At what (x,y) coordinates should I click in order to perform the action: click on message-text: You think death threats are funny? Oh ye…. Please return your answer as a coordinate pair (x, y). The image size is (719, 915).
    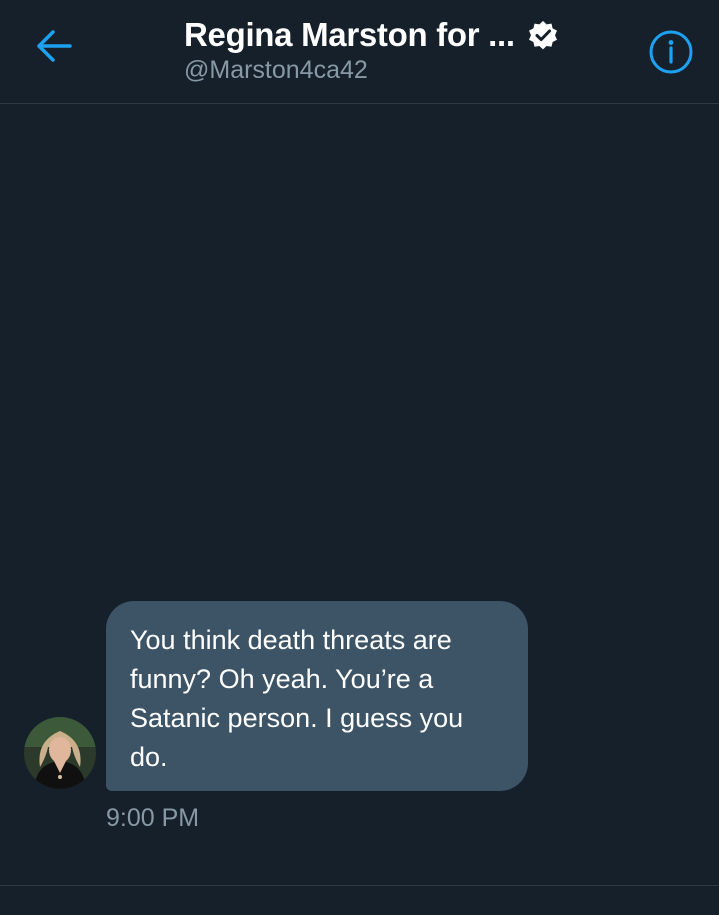
    Looking at the image, I should click on (297, 698).